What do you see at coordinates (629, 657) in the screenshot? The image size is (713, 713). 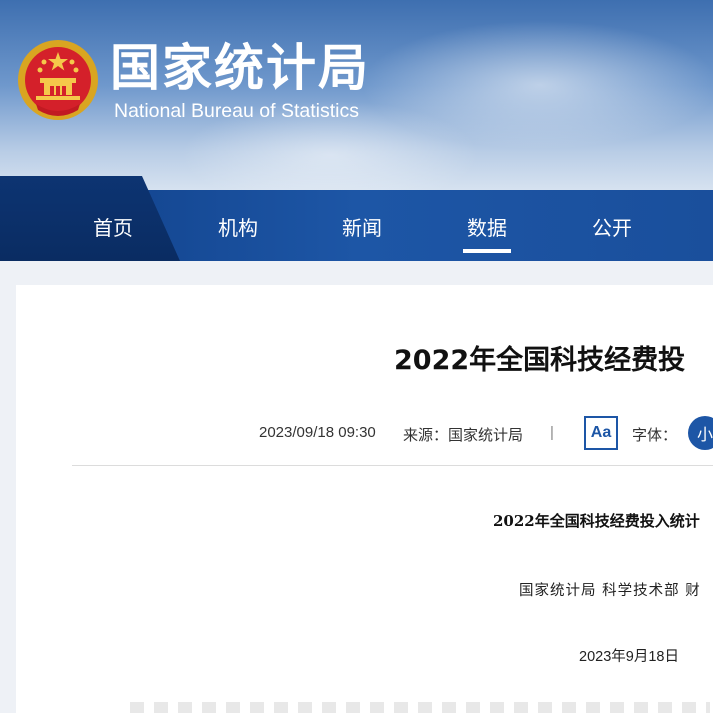 I see `document-date: 2023年9月18日` at bounding box center [629, 657].